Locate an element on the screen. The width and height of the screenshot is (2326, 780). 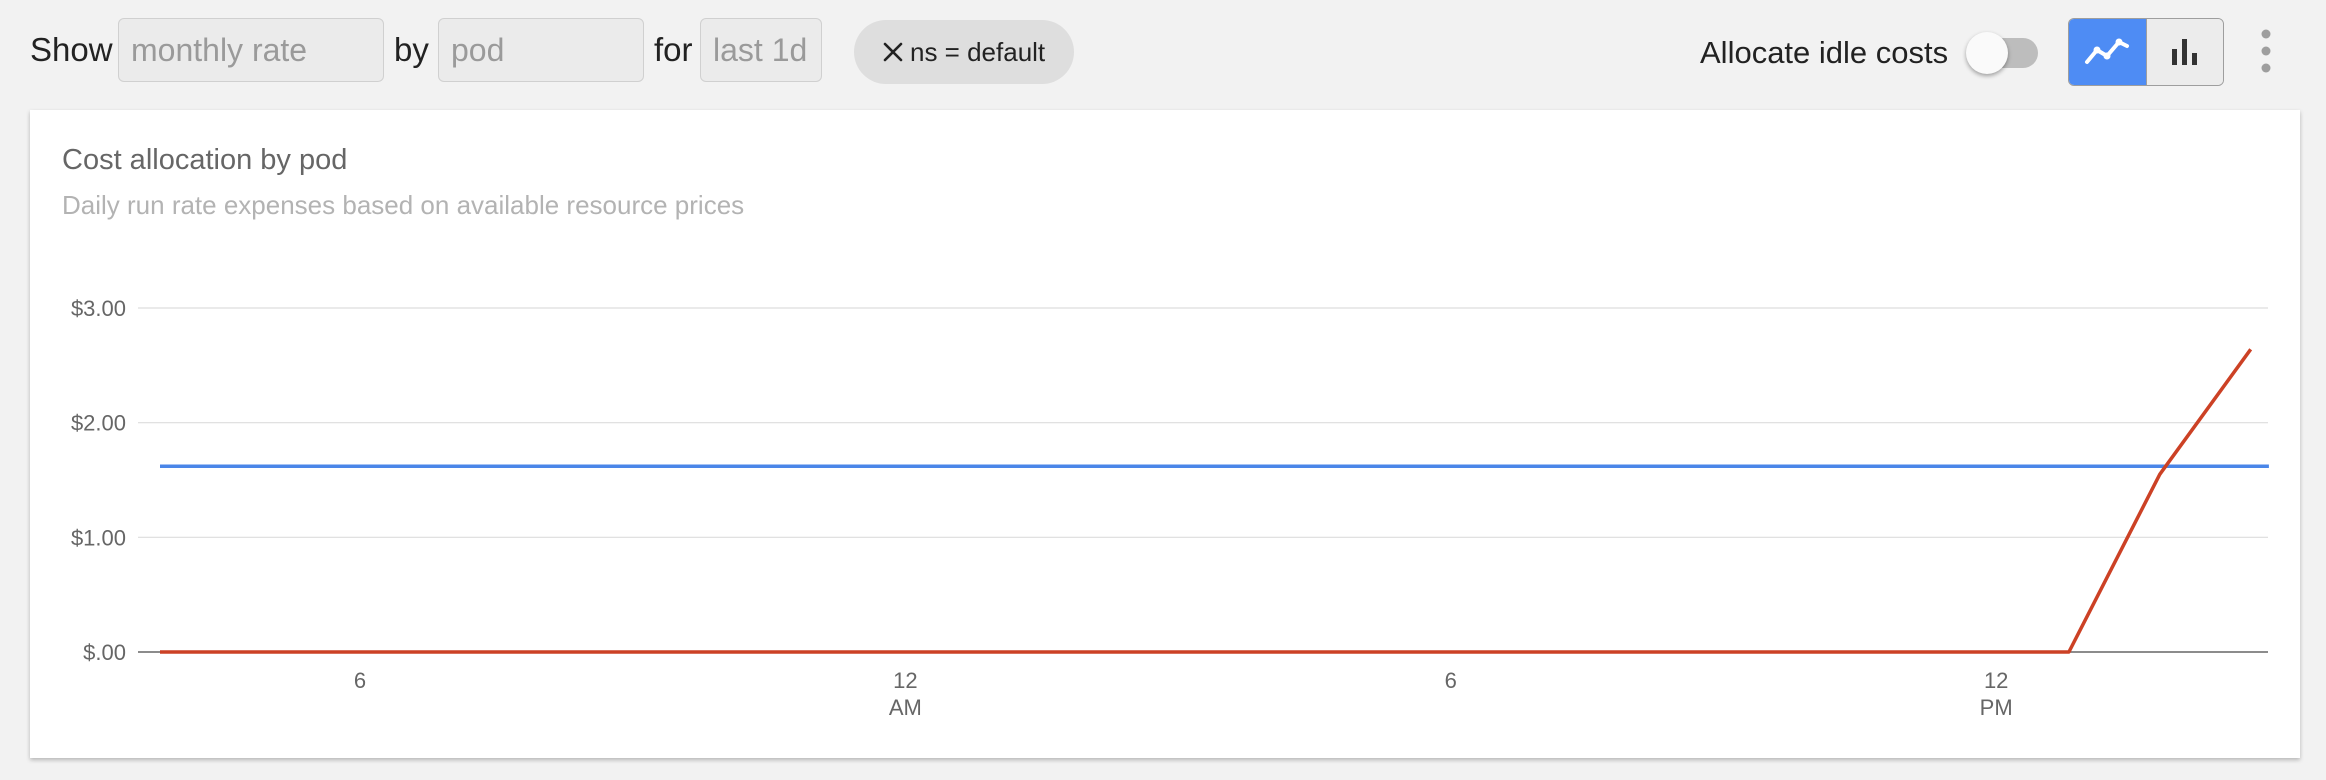
filter-chip: ns = default is located at coordinates (964, 52).